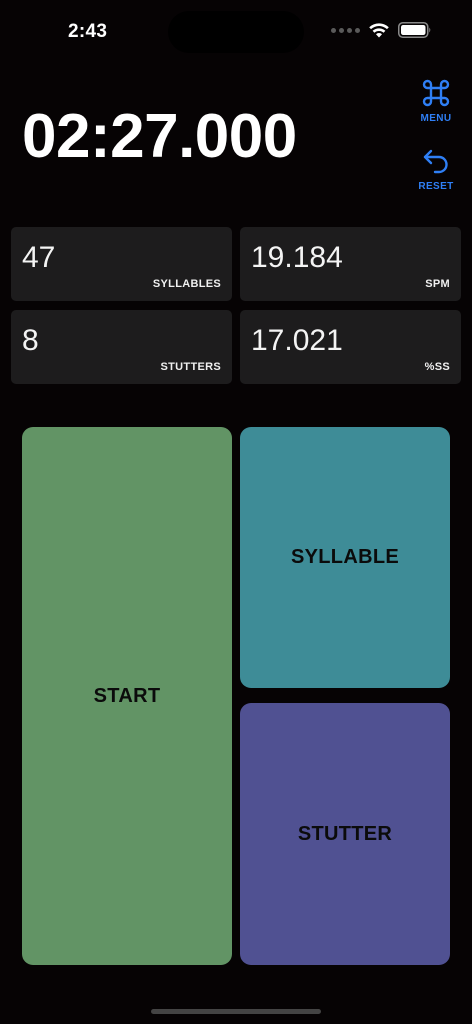 This screenshot has height=1024, width=472. I want to click on reset-button: RESET, so click(436, 170).